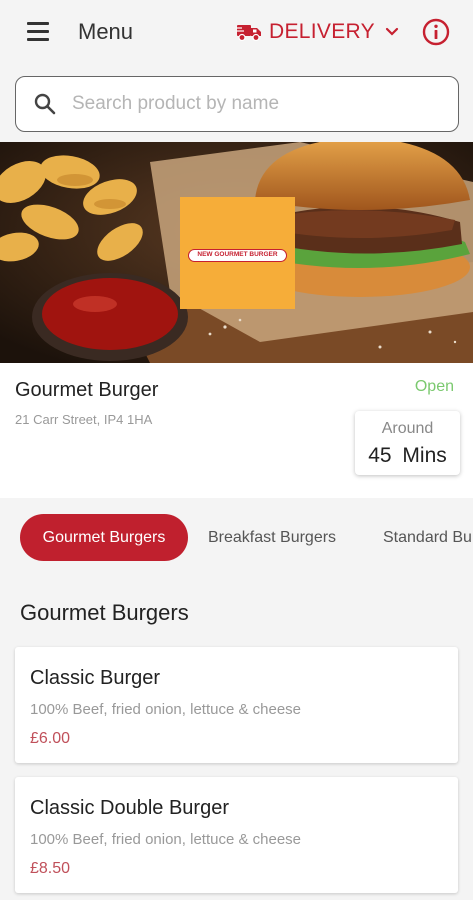 The image size is (473, 900). Describe the element at coordinates (50, 738) in the screenshot. I see `product-price: £6.00` at that location.